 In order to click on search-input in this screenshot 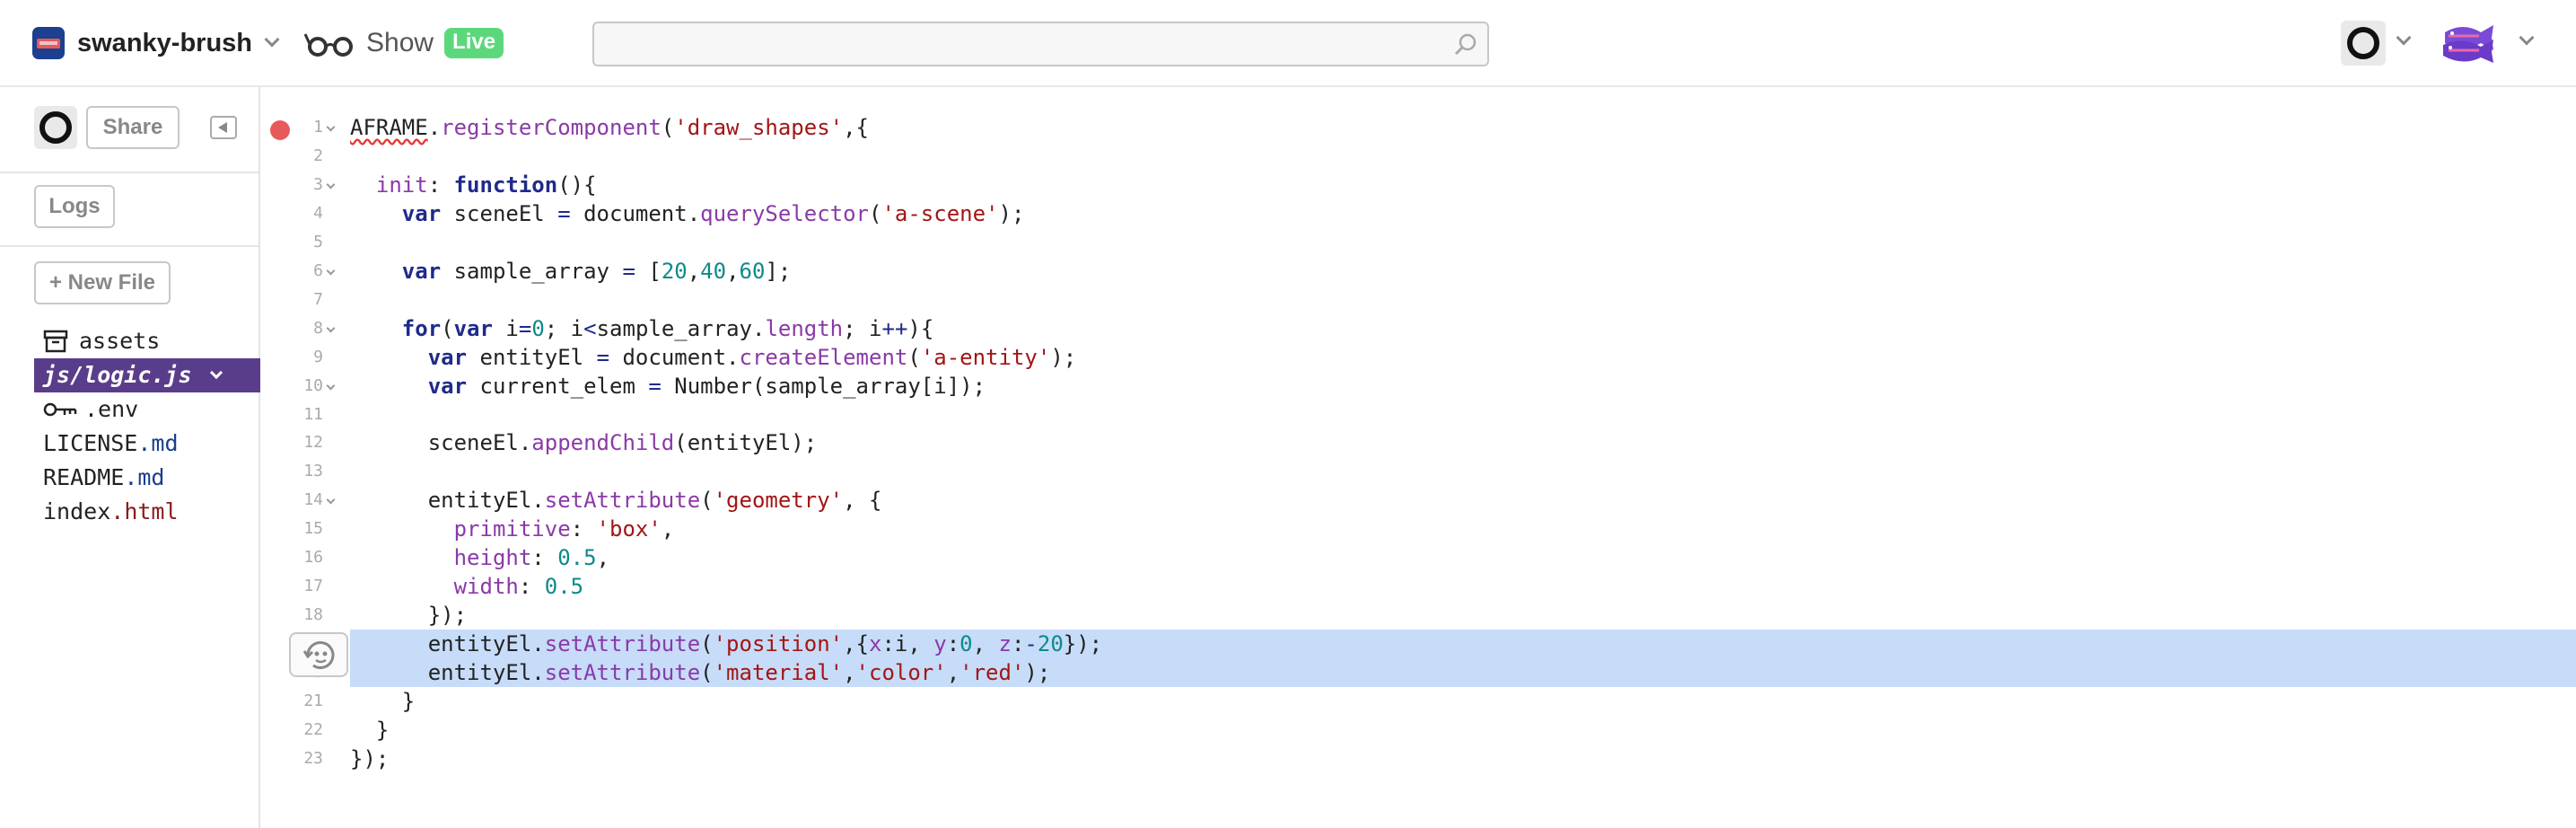, I will do `click(1040, 44)`.